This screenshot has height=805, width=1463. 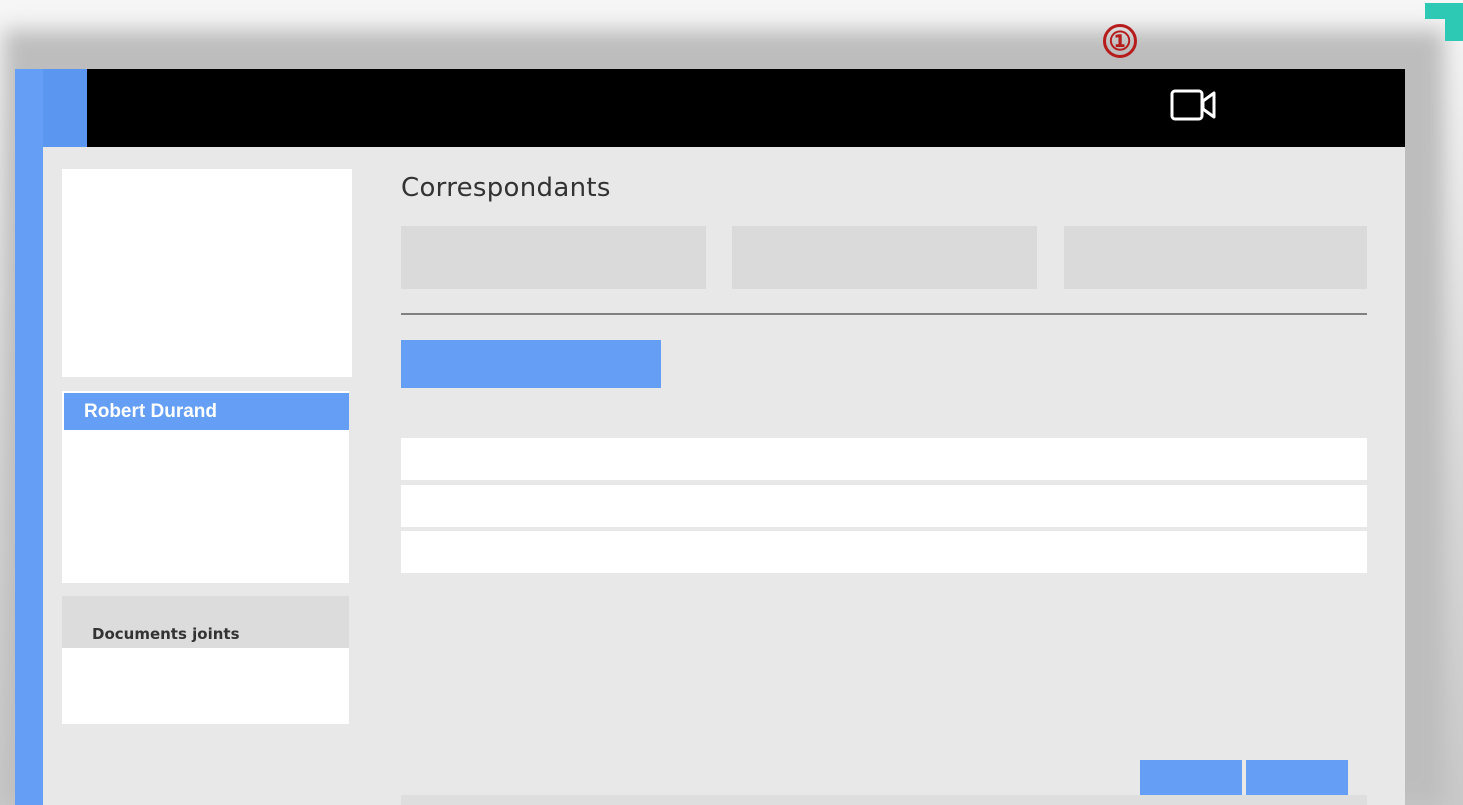 I want to click on section-divider, so click(x=884, y=314).